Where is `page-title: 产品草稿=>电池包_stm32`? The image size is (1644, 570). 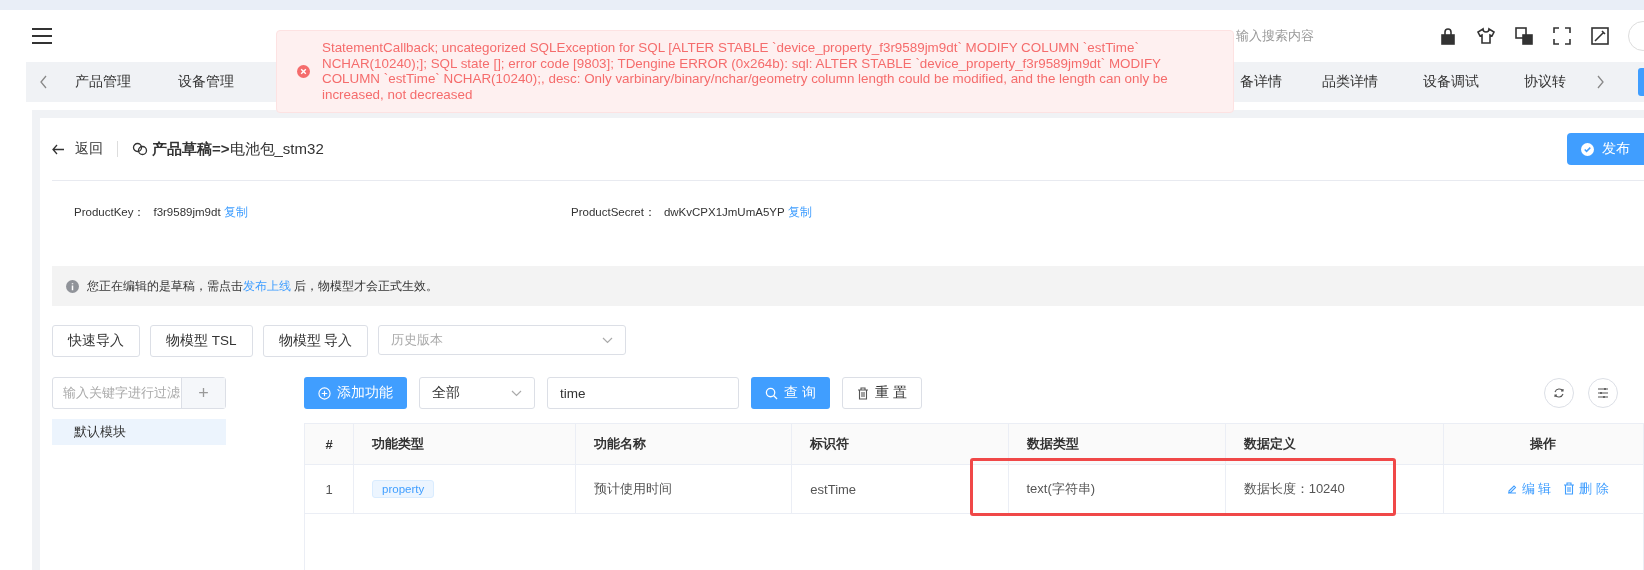
page-title: 产品草稿=>电池包_stm32 is located at coordinates (238, 149).